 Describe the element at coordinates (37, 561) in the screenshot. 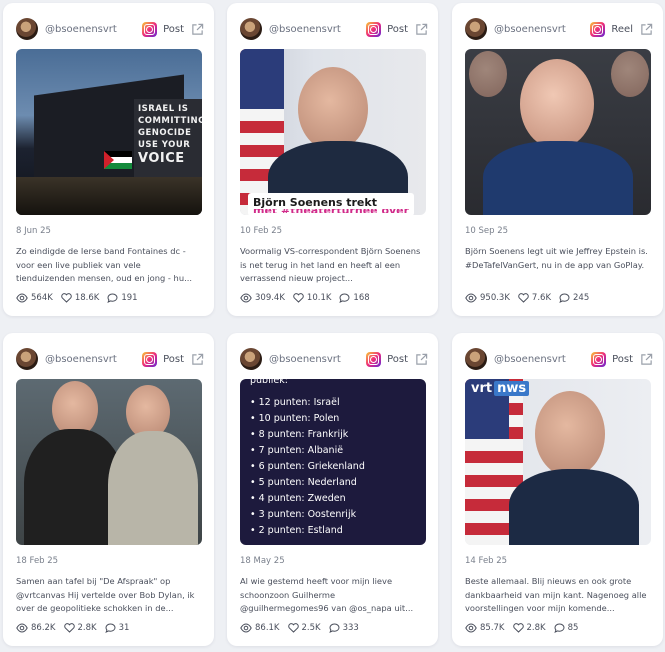

I see `post-date: 18 Feb 25` at that location.